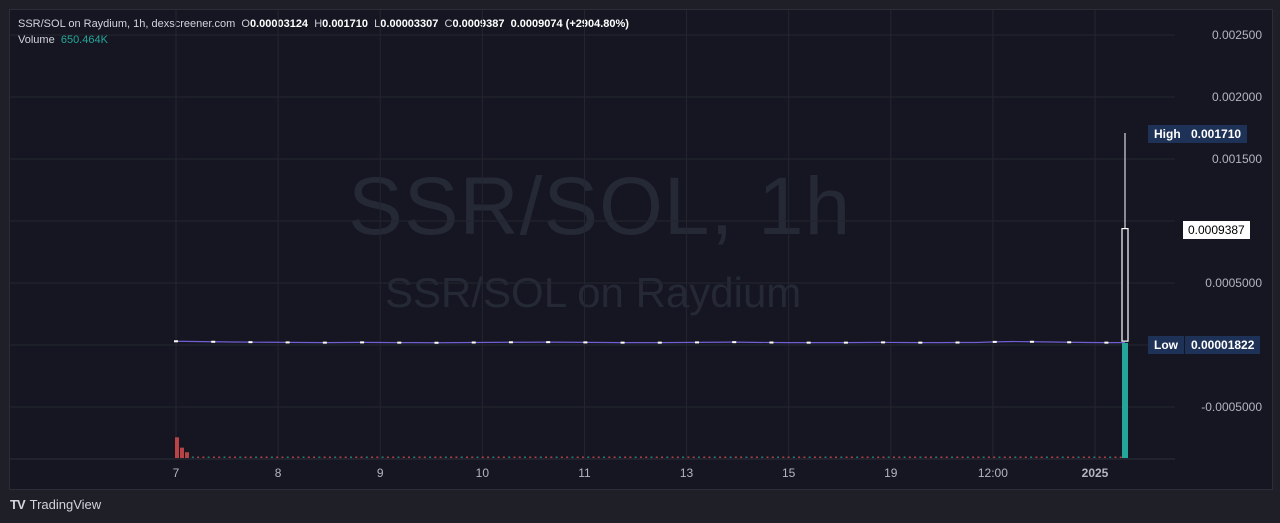 The image size is (1280, 523). What do you see at coordinates (55, 504) in the screenshot?
I see `tradingview-logo: TV TradingView` at bounding box center [55, 504].